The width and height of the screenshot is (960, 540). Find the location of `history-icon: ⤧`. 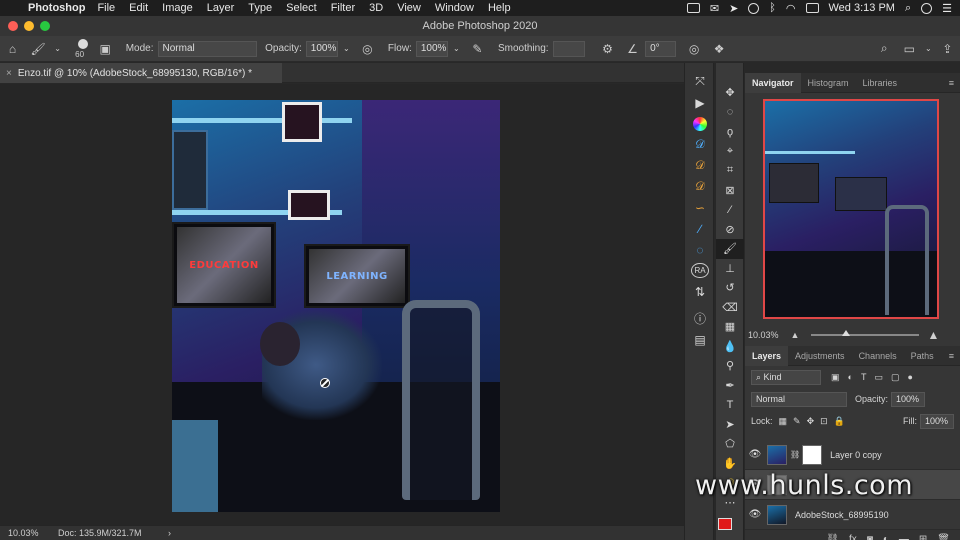

history-icon: ⤧ is located at coordinates (700, 81).